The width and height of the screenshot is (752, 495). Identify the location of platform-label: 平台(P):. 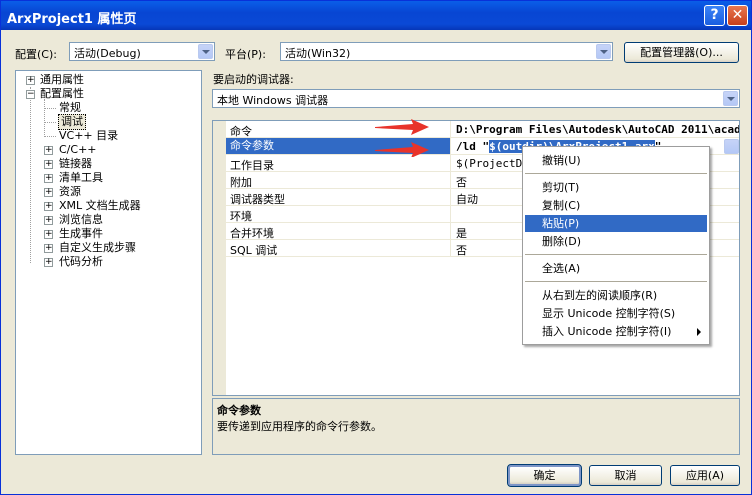
(245, 54).